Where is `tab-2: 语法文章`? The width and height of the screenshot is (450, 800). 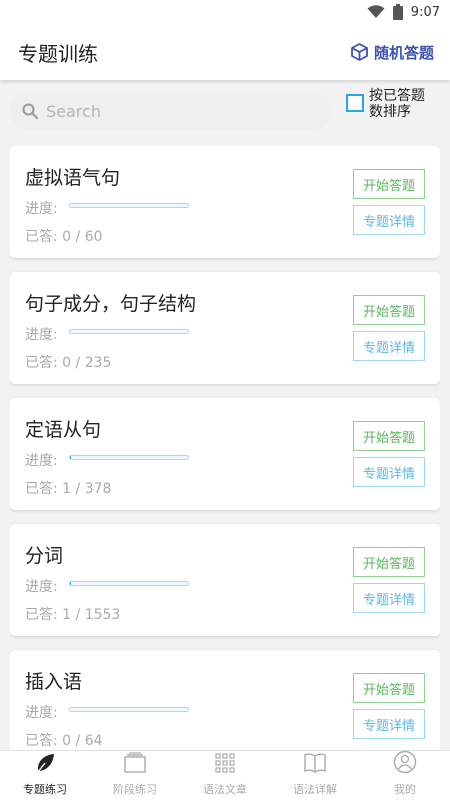 tab-2: 语法文章 is located at coordinates (225, 775).